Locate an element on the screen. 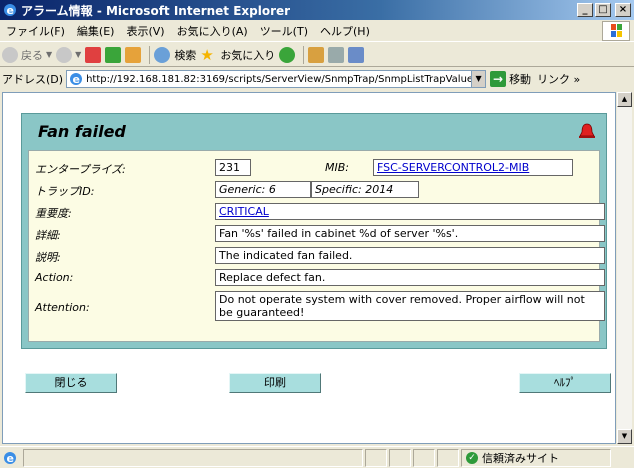 The image size is (634, 468). search-button: 検索 is located at coordinates (175, 54).